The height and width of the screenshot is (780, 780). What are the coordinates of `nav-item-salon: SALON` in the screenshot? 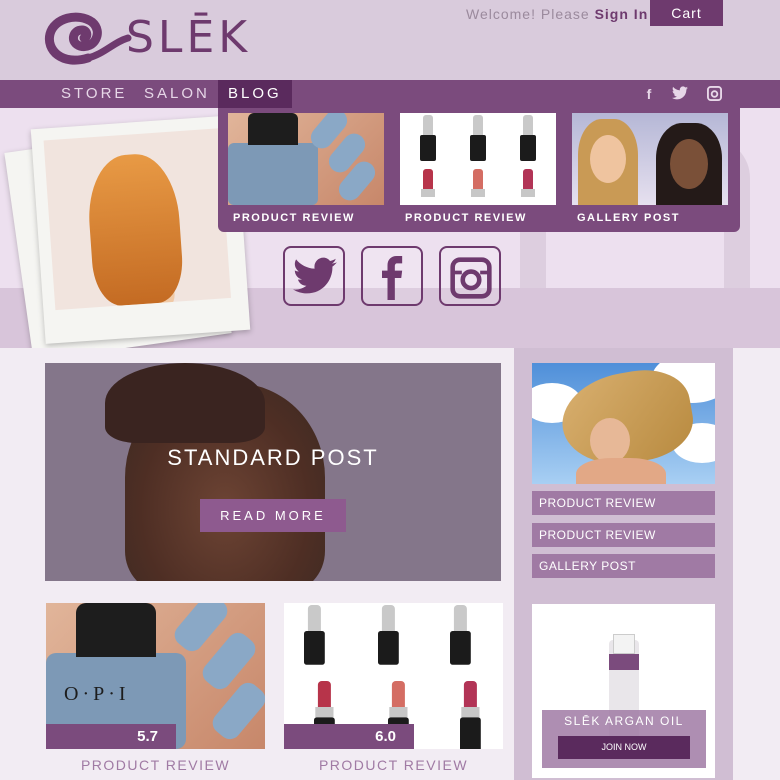 It's located at (177, 94).